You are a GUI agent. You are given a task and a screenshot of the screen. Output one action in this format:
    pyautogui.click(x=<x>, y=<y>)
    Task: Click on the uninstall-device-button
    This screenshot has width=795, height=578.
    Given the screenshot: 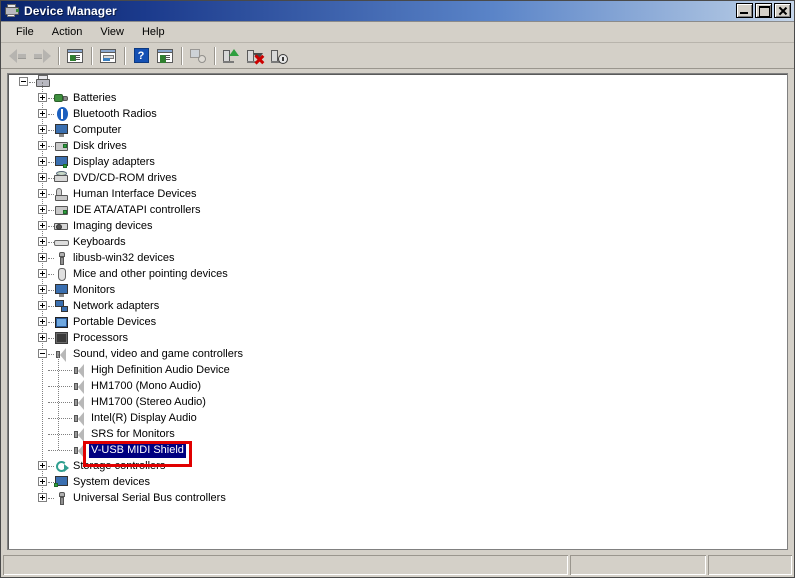 What is the action you would take?
    pyautogui.click(x=255, y=55)
    